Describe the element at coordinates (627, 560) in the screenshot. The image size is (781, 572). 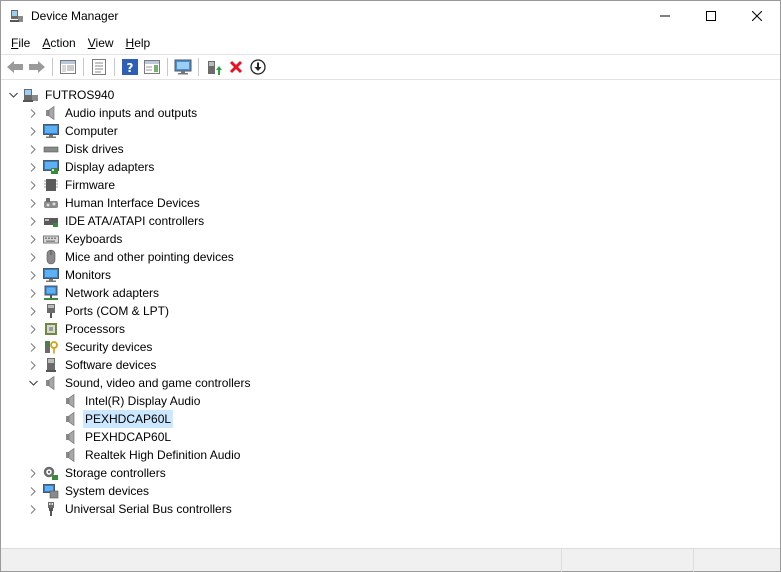
I see `status-bar-pane` at that location.